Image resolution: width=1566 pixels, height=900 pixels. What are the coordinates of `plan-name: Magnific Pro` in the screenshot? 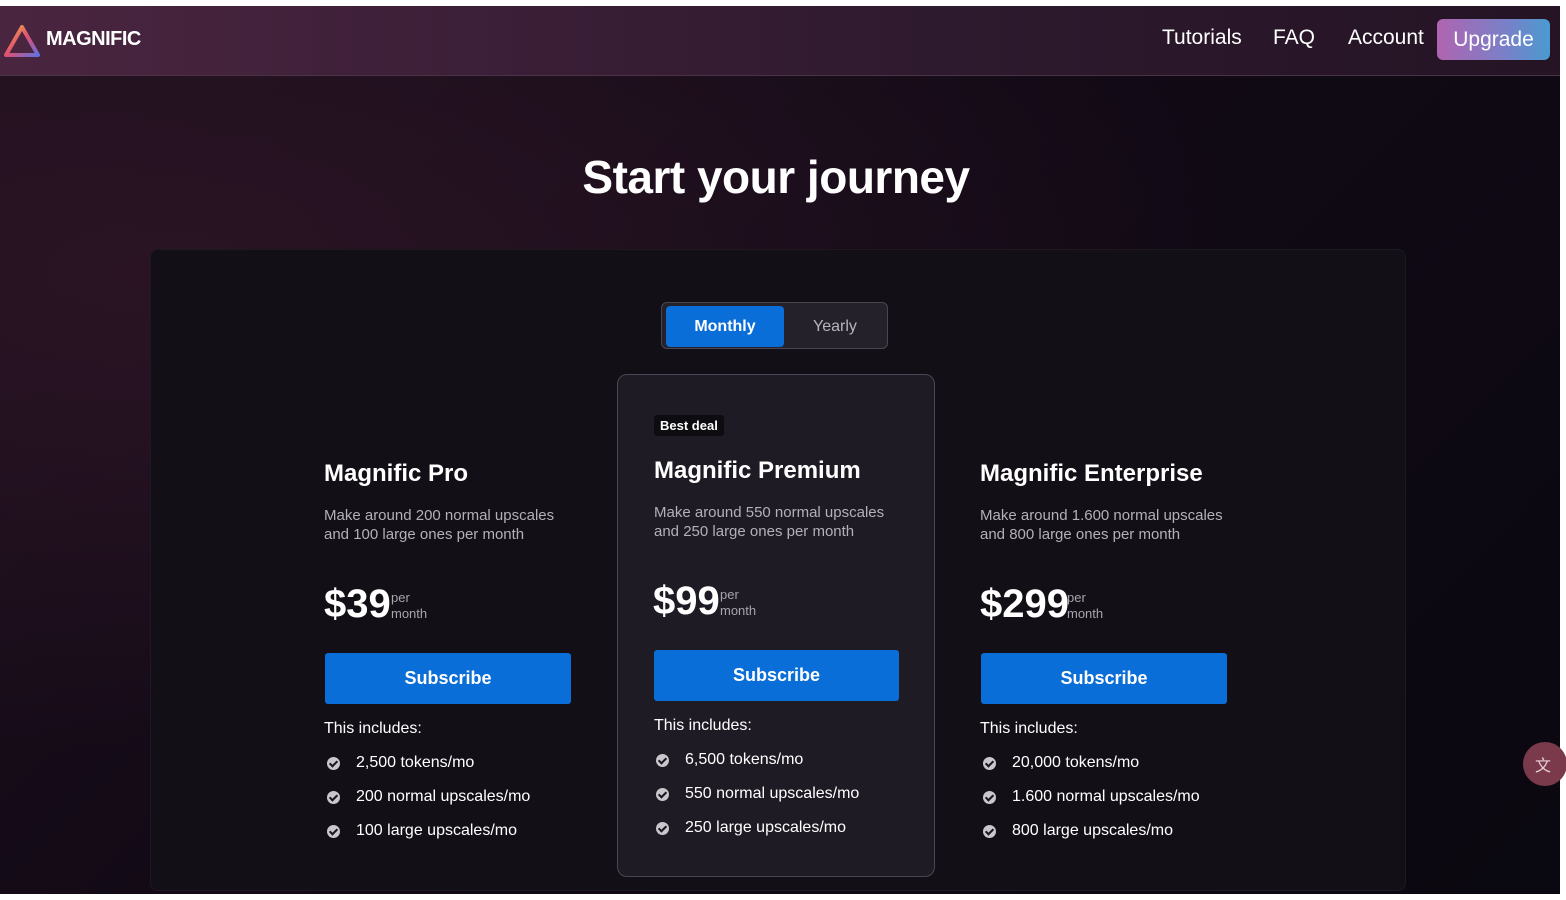 It's located at (396, 473).